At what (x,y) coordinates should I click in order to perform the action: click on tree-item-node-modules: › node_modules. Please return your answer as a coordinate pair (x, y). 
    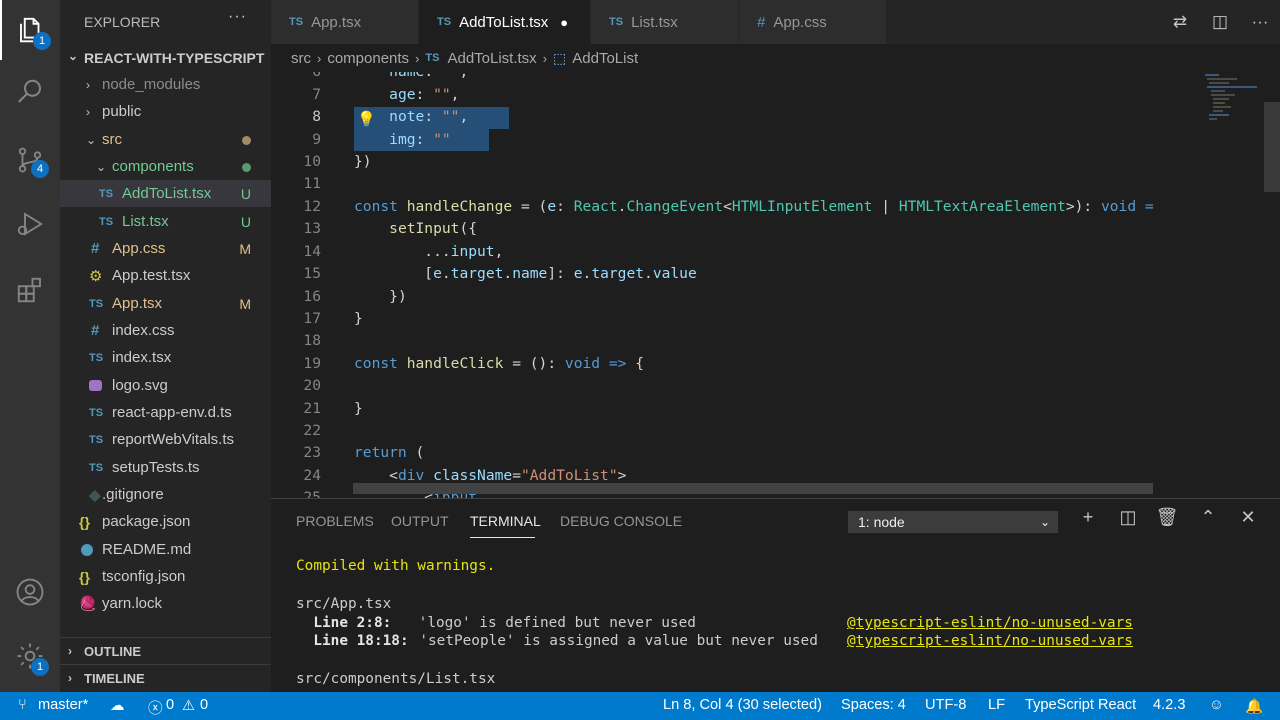
    Looking at the image, I should click on (165, 84).